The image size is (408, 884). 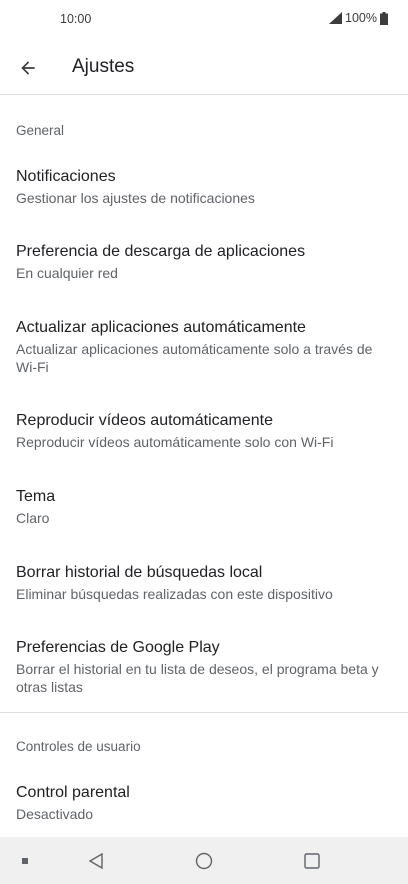 I want to click on status-icons: 100%, so click(x=358, y=18).